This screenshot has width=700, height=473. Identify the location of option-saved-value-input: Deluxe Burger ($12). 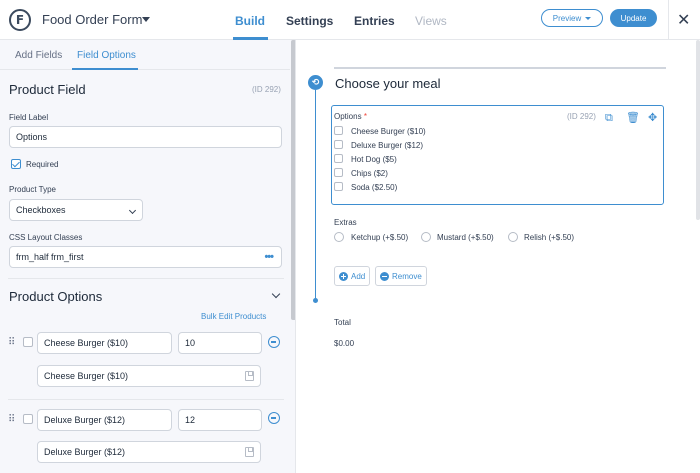
(149, 452).